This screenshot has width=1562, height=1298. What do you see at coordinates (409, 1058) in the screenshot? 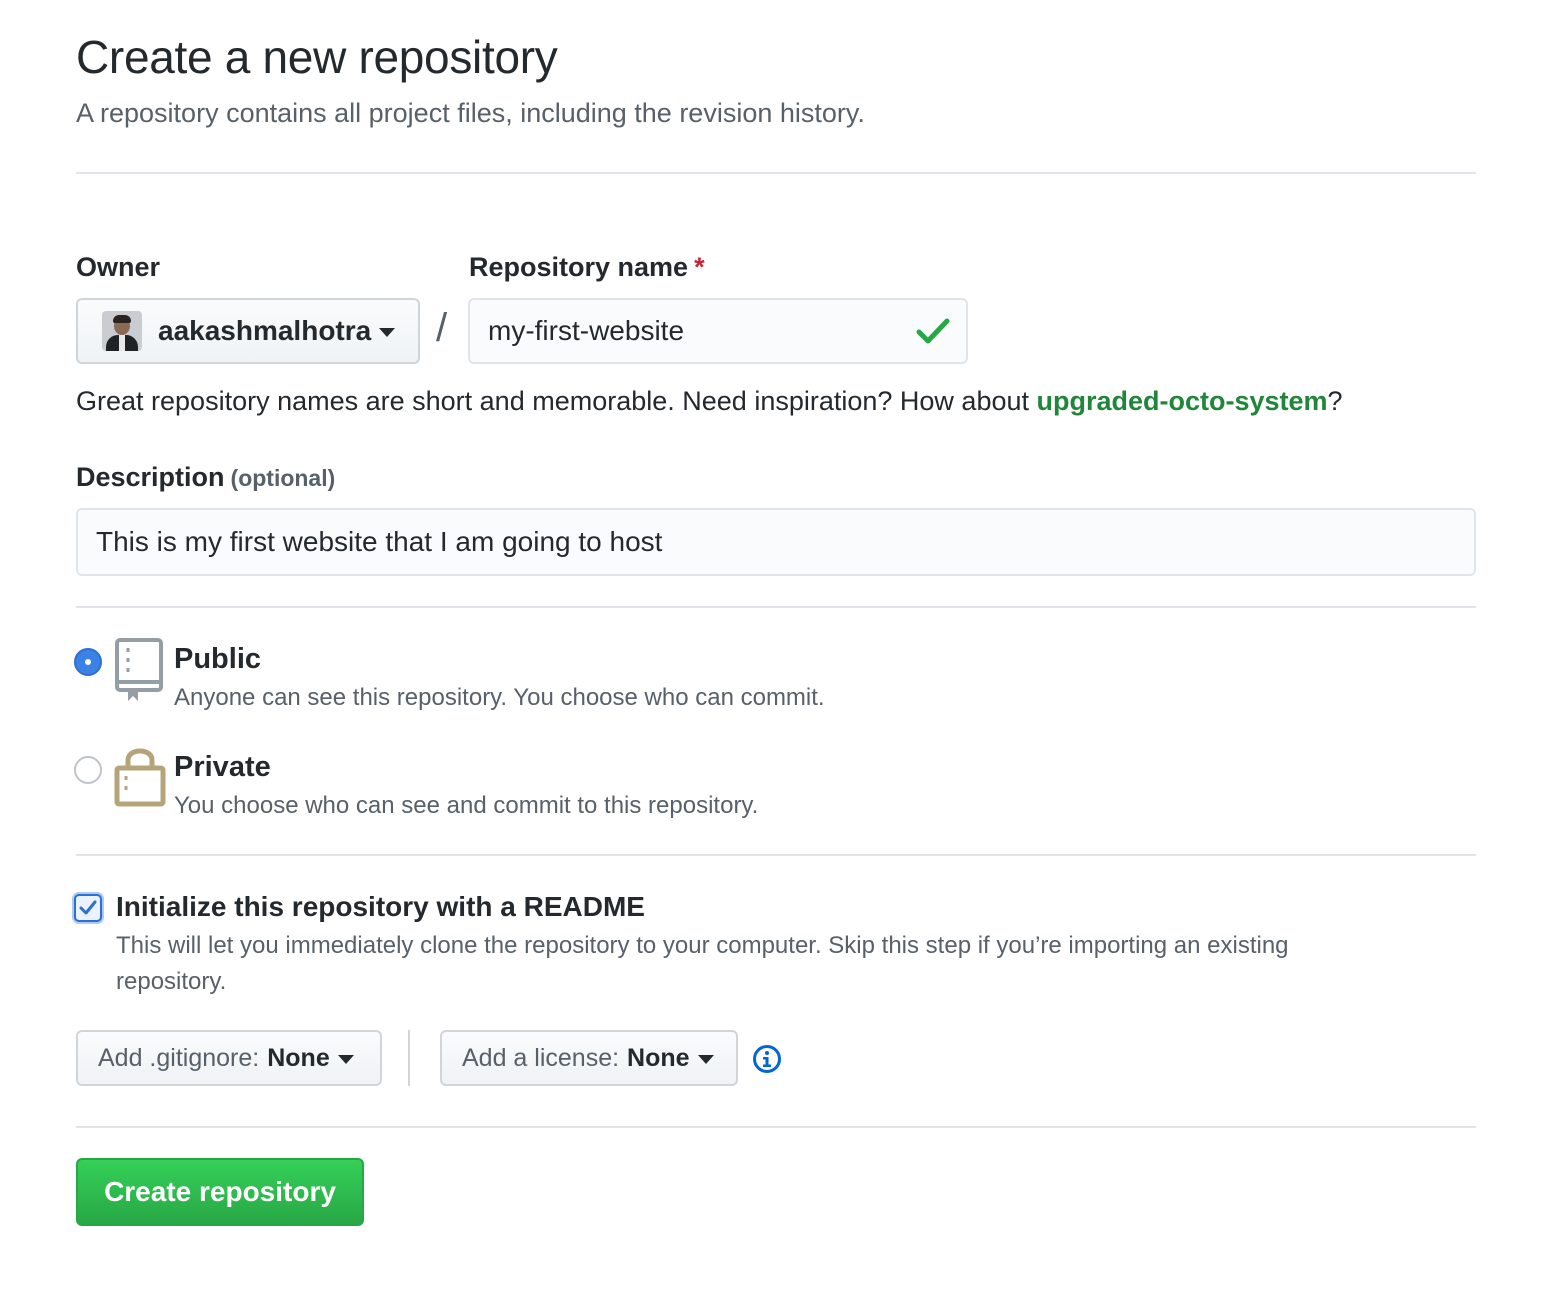
I see `select-divider` at bounding box center [409, 1058].